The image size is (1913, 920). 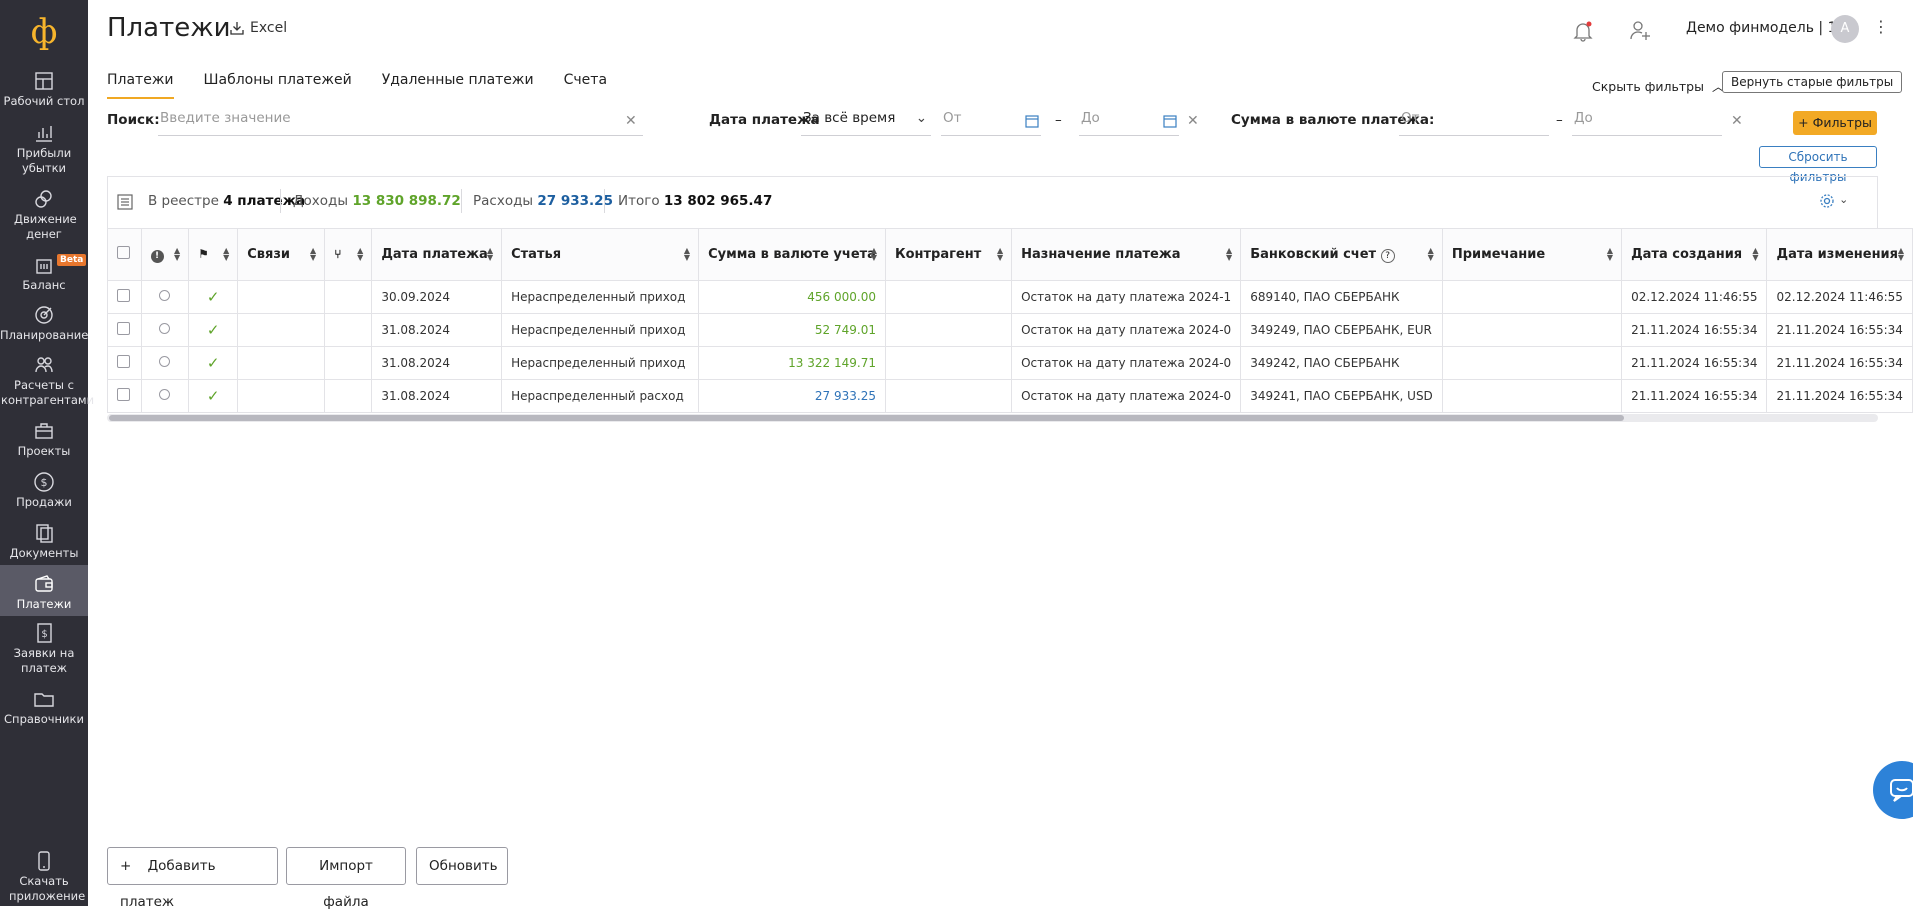 What do you see at coordinates (1737, 121) in the screenshot?
I see `clear-sum-icon: ✕` at bounding box center [1737, 121].